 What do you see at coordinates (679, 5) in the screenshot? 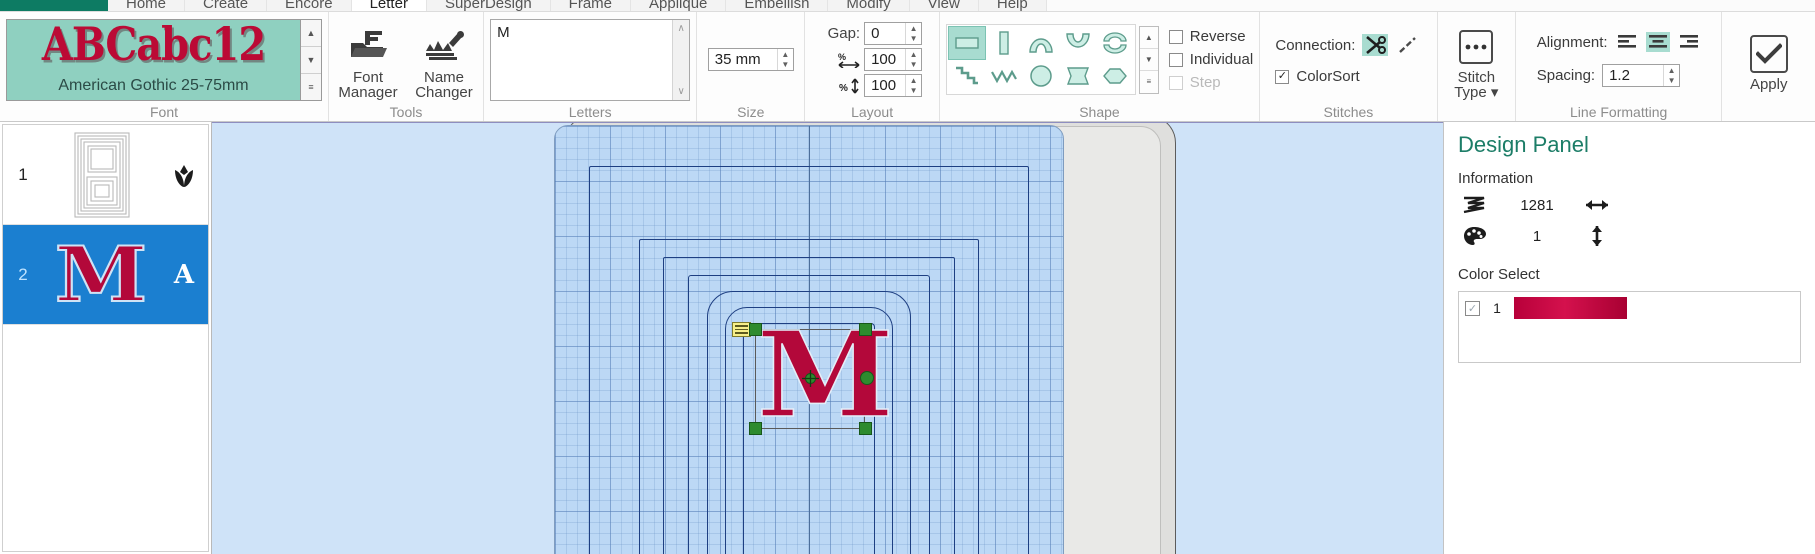
I see `tab-applique: Applique` at bounding box center [679, 5].